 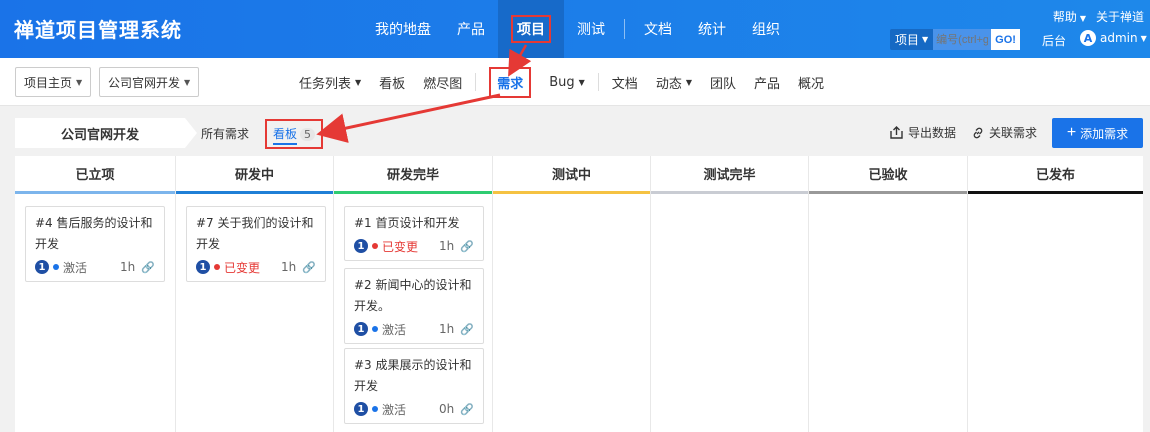 What do you see at coordinates (674, 82) in the screenshot?
I see `subnav-dynamic: 动态 ▼` at bounding box center [674, 82].